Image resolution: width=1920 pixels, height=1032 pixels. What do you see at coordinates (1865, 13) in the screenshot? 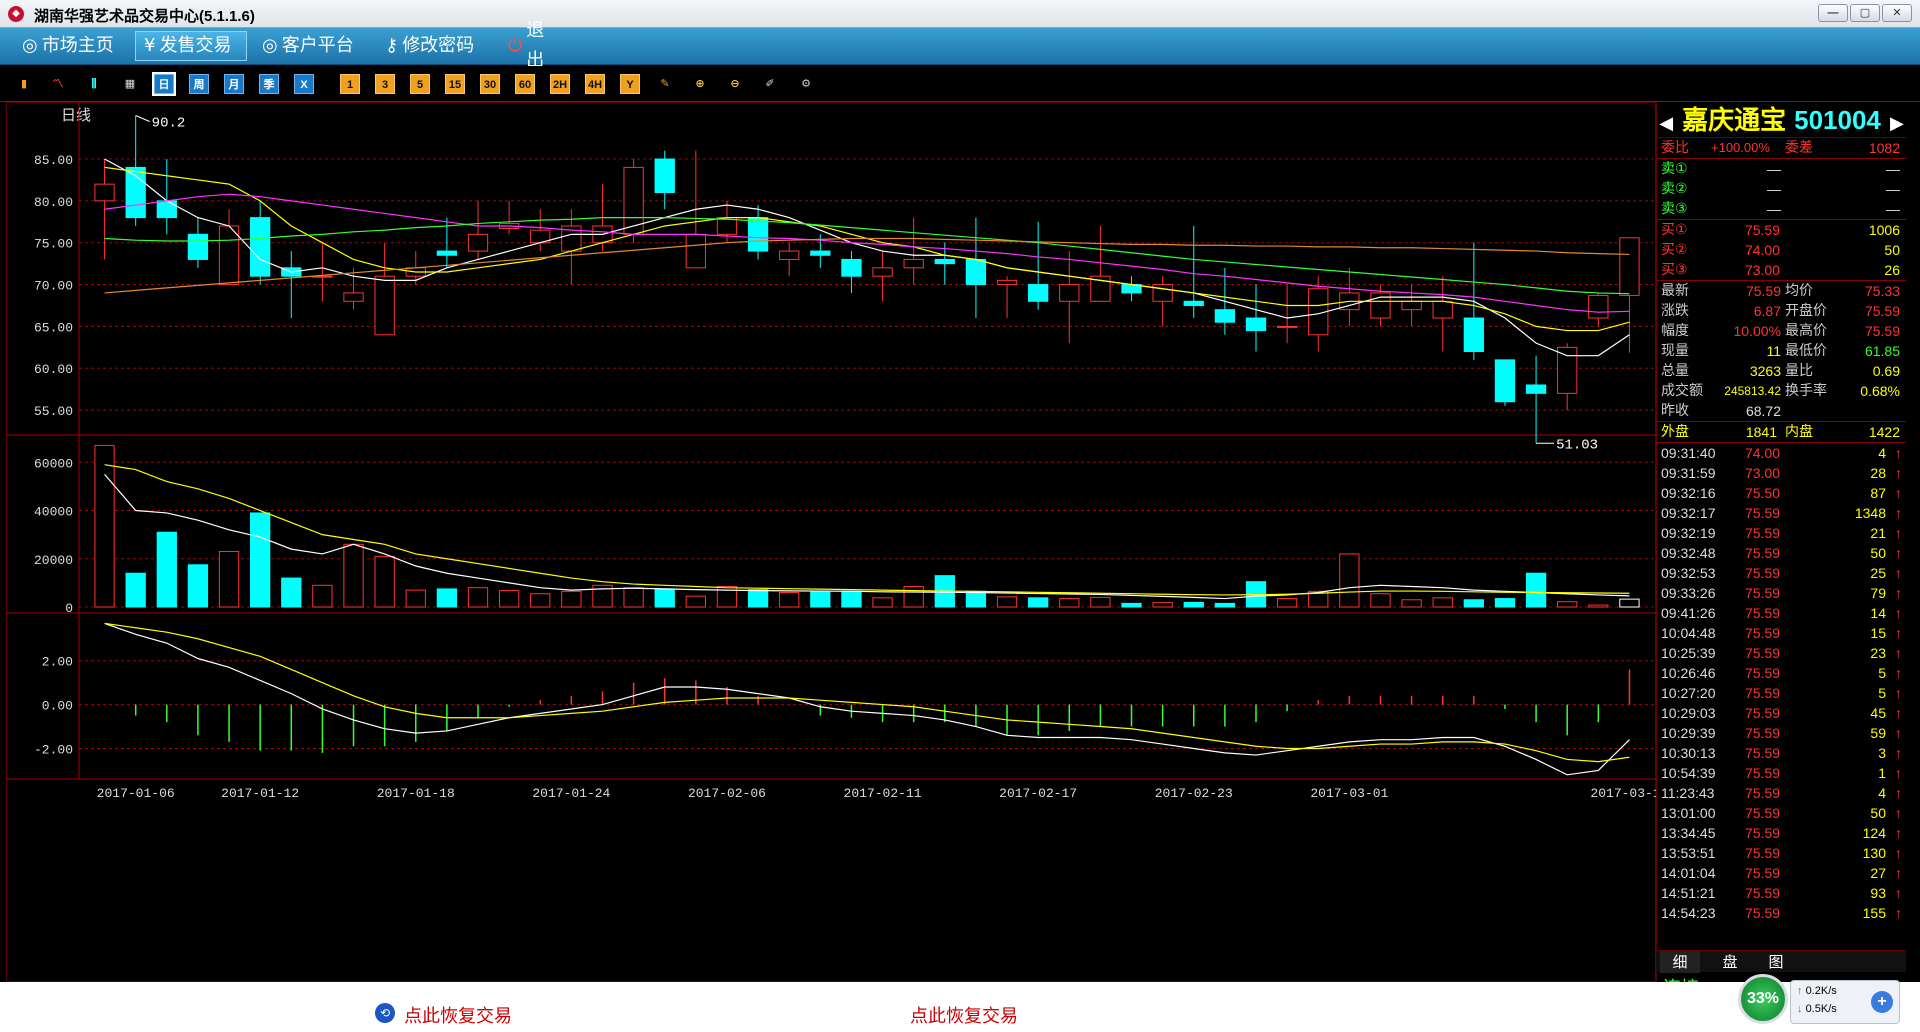
I see `maximize-button: ▢` at bounding box center [1865, 13].